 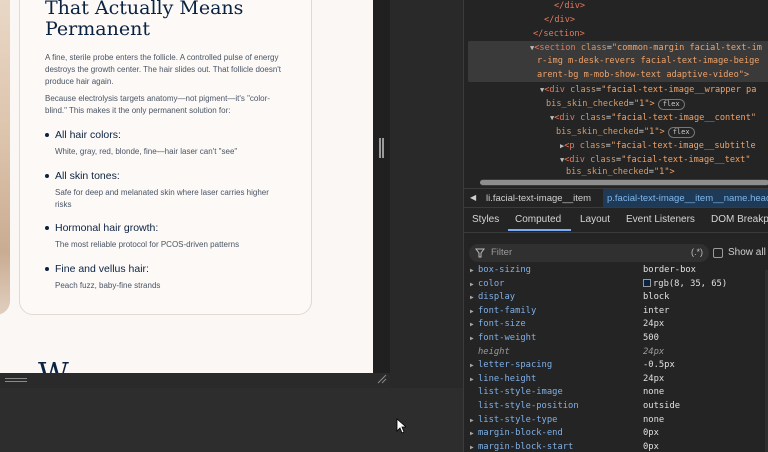 I want to click on preview-gutter, so click(x=381, y=194).